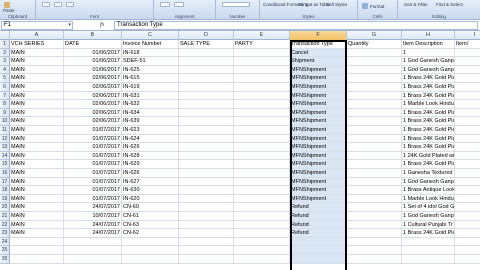  Describe the element at coordinates (150, 121) in the screenshot. I see `table-cell: IN-639` at that location.